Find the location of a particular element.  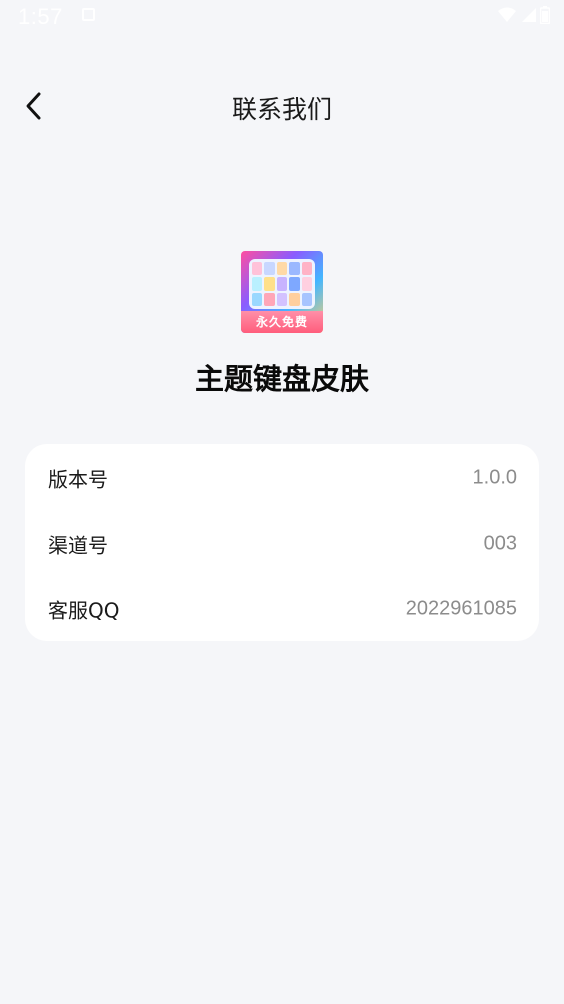

status-time: 1:57 is located at coordinates (40, 16).